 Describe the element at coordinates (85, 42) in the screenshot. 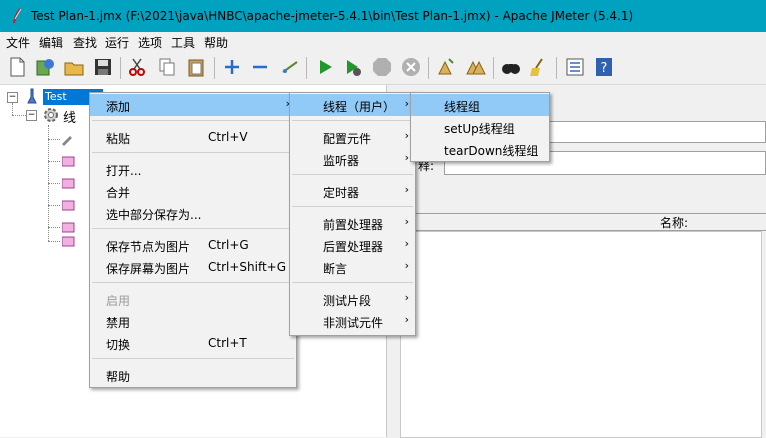

I see `menu-search: 查找` at that location.